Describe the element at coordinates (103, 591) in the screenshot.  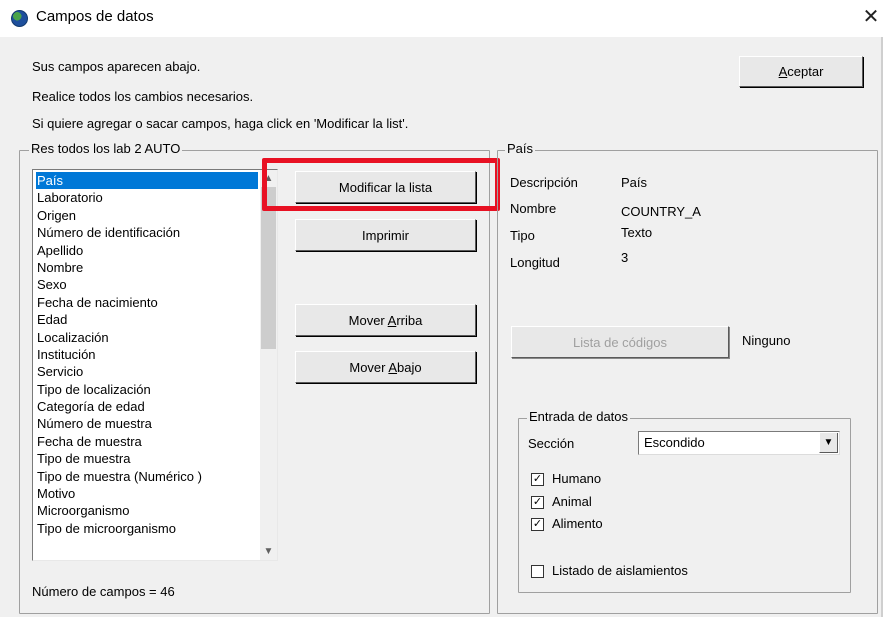
I see `field-count: Número de campos = 46` at that location.